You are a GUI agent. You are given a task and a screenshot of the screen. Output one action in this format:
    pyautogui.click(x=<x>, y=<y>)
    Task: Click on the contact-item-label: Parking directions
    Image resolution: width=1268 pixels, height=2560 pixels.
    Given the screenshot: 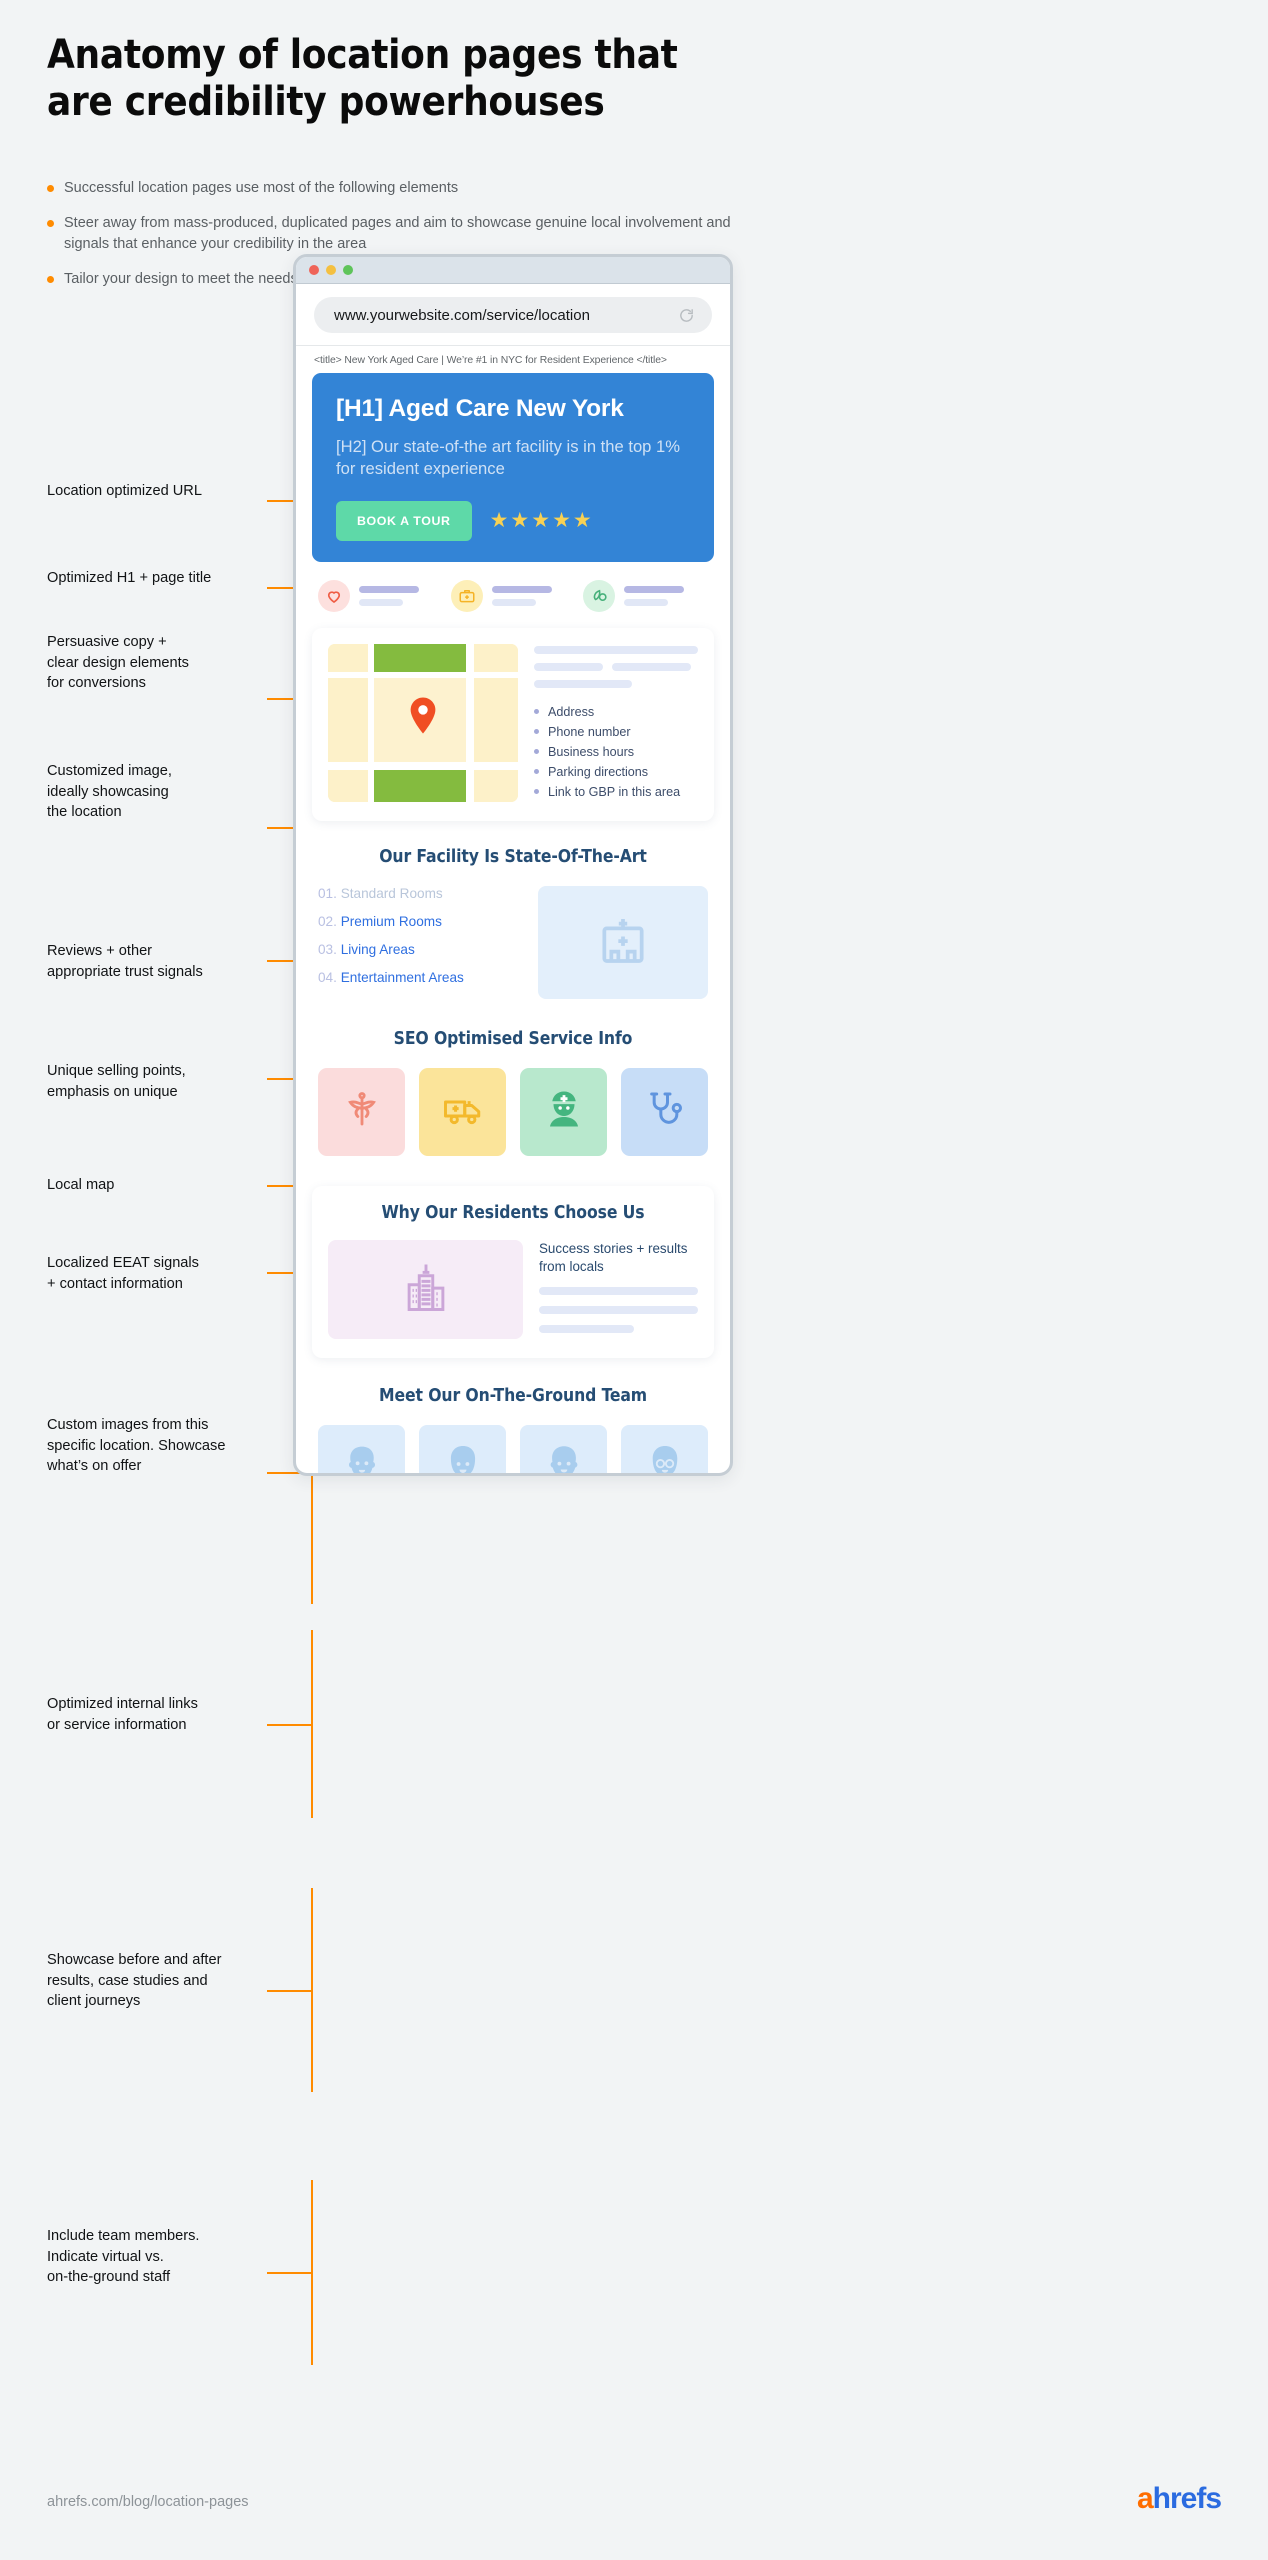 What is the action you would take?
    pyautogui.click(x=598, y=771)
    